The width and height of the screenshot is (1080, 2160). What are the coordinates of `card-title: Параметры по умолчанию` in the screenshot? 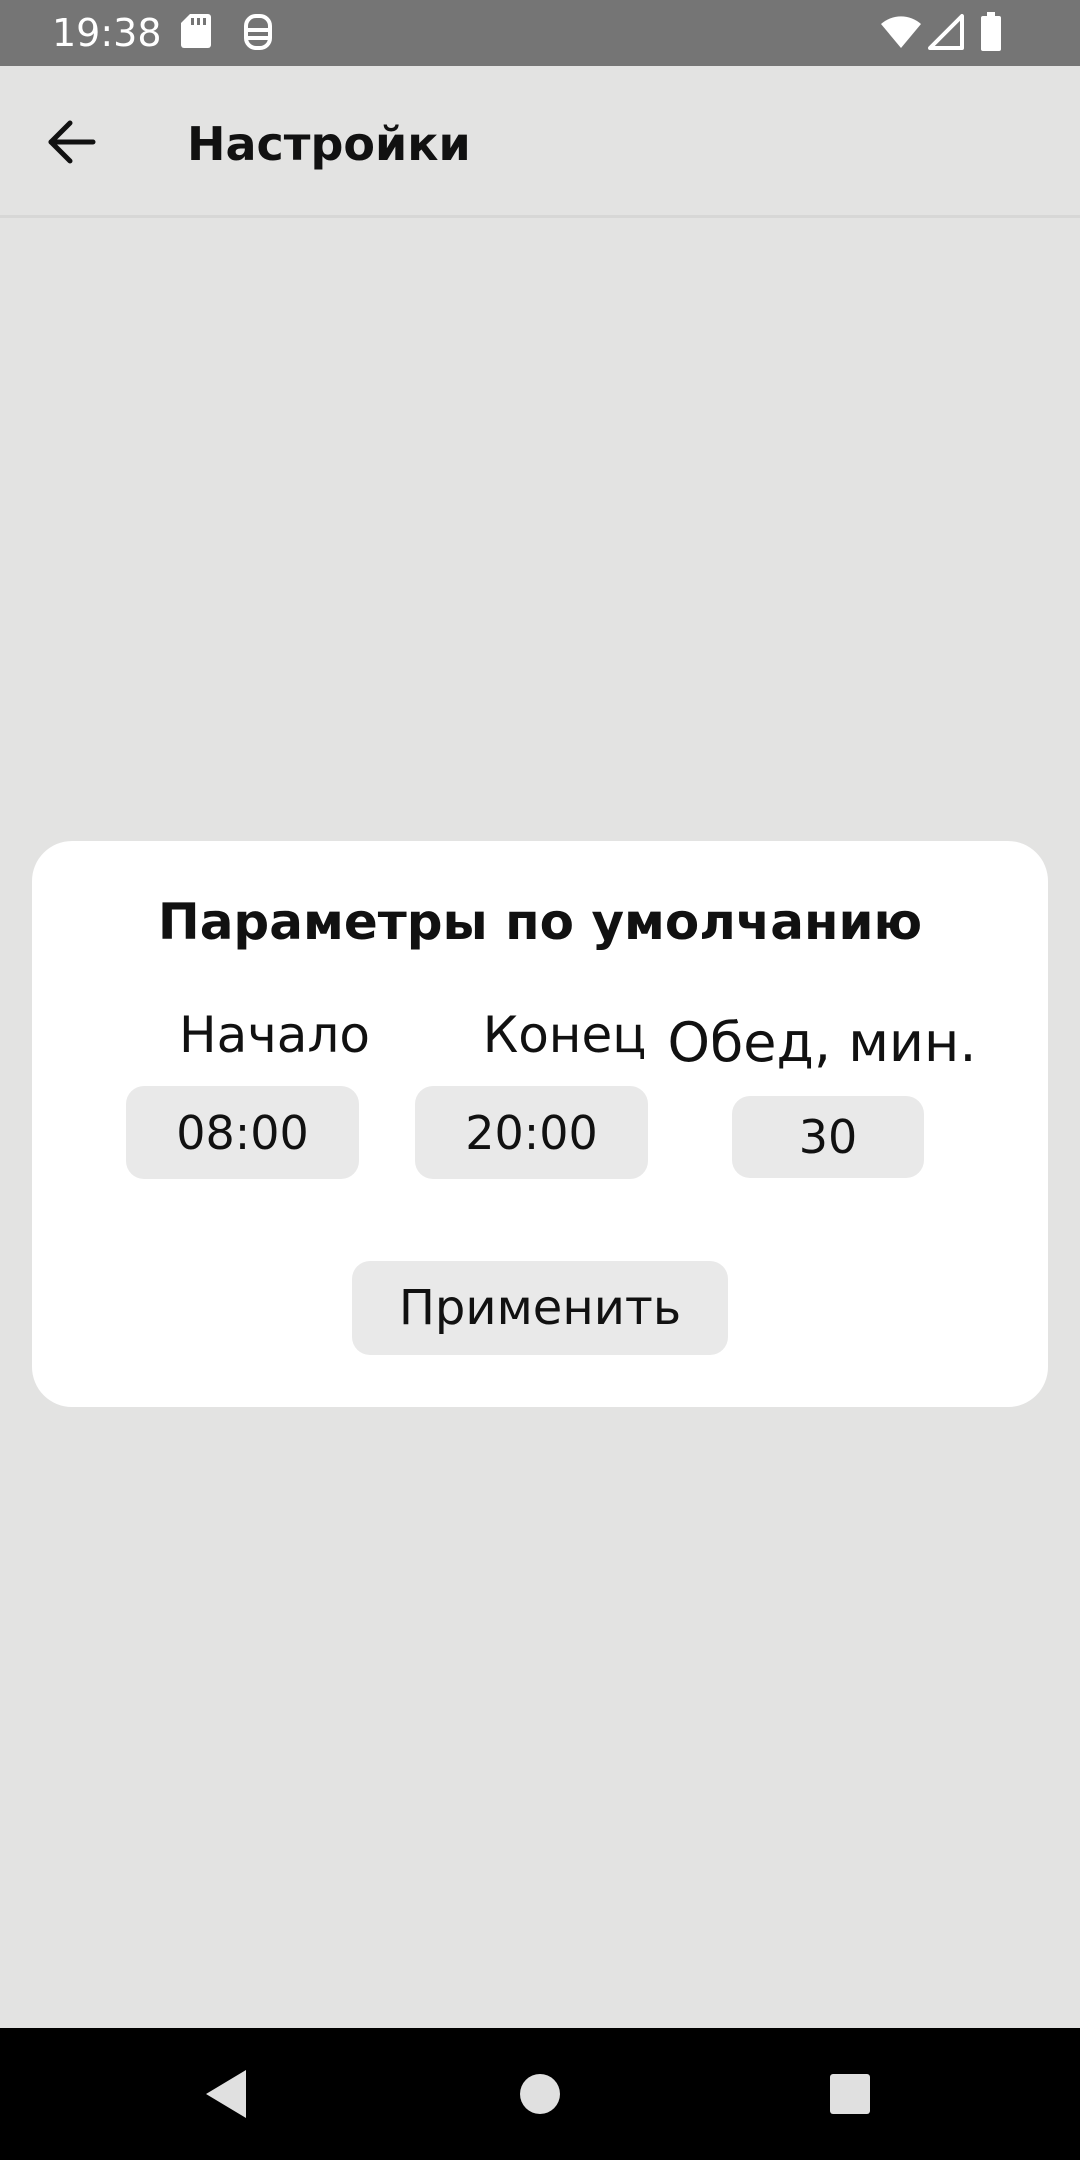 It's located at (540, 922).